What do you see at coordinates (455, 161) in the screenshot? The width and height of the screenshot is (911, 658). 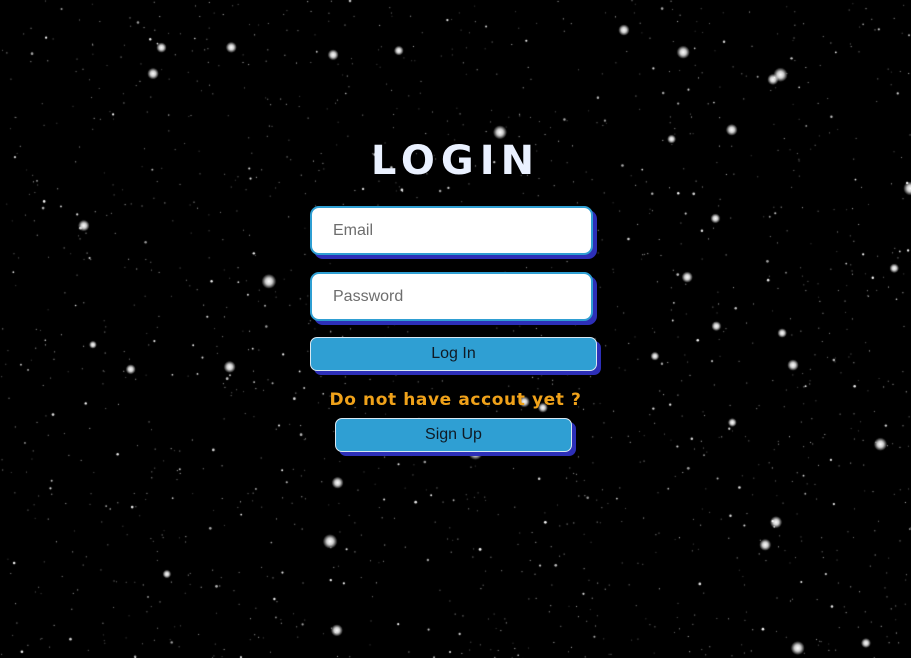 I see `page-title: LOGIN` at bounding box center [455, 161].